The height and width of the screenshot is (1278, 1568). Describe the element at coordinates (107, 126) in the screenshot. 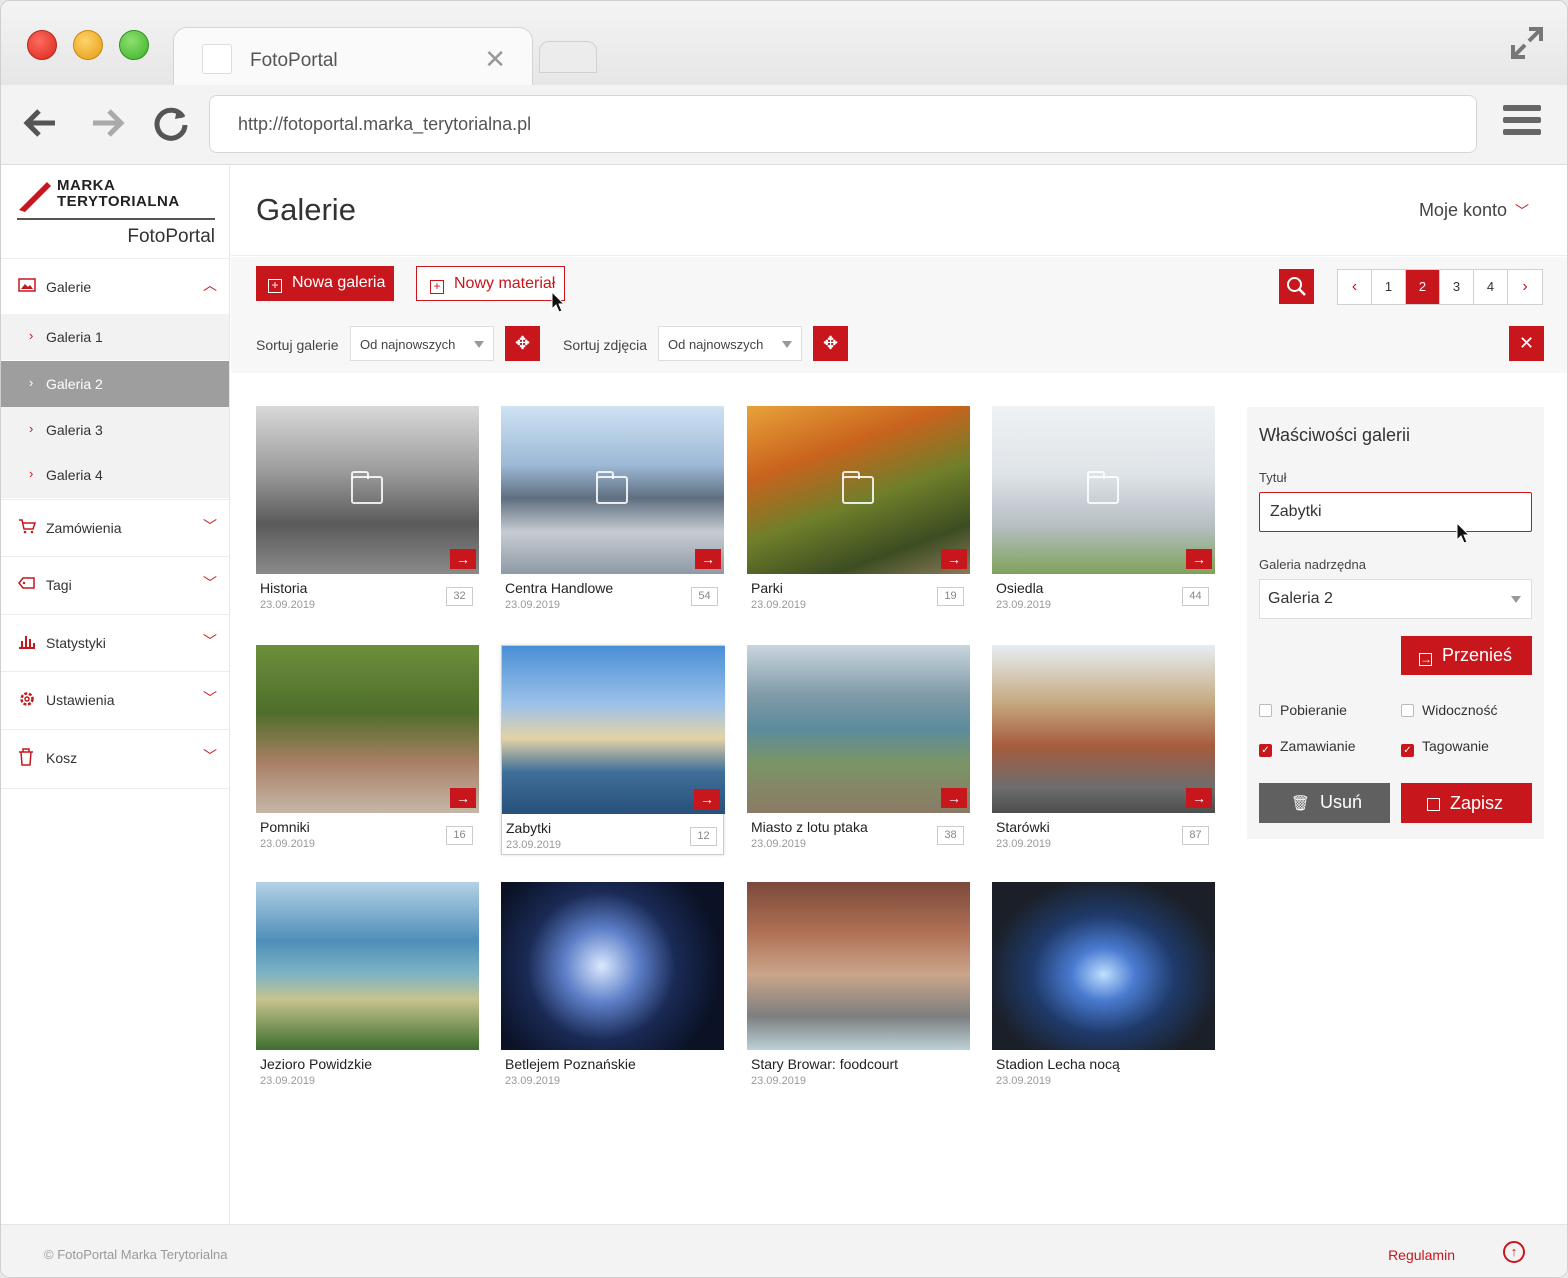

I see `forward-arrow-icon` at that location.